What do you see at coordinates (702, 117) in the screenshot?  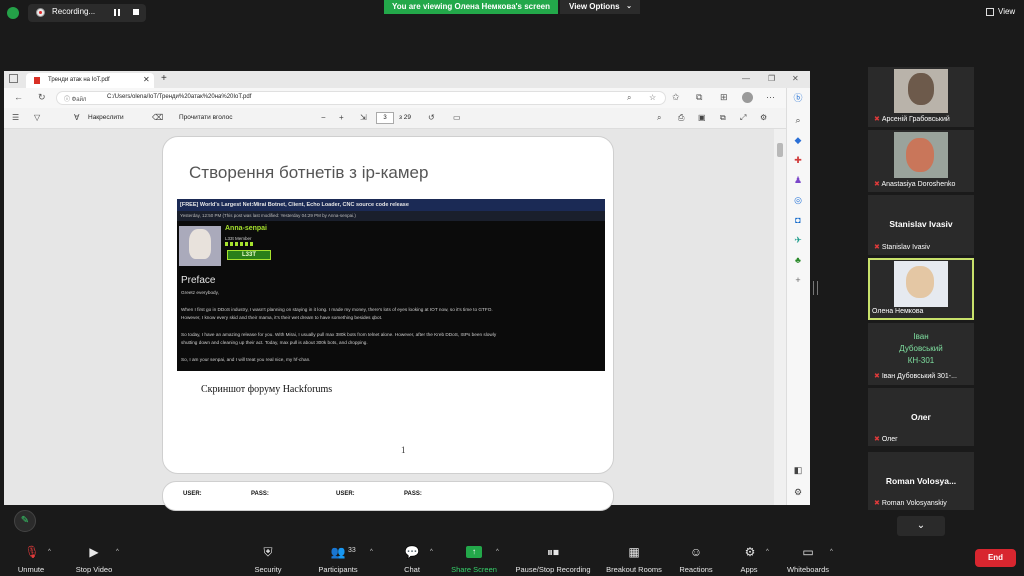 I see `save-icon: ▣` at bounding box center [702, 117].